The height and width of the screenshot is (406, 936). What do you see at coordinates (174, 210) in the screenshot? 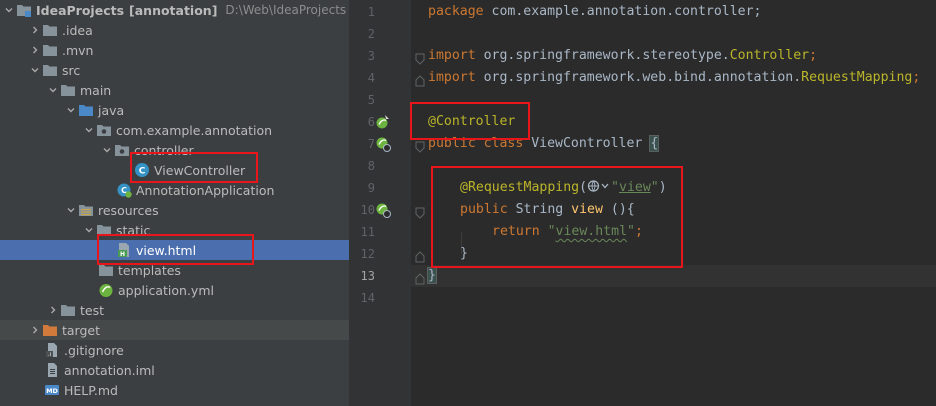
I see `tree-item-resources: resources` at bounding box center [174, 210].